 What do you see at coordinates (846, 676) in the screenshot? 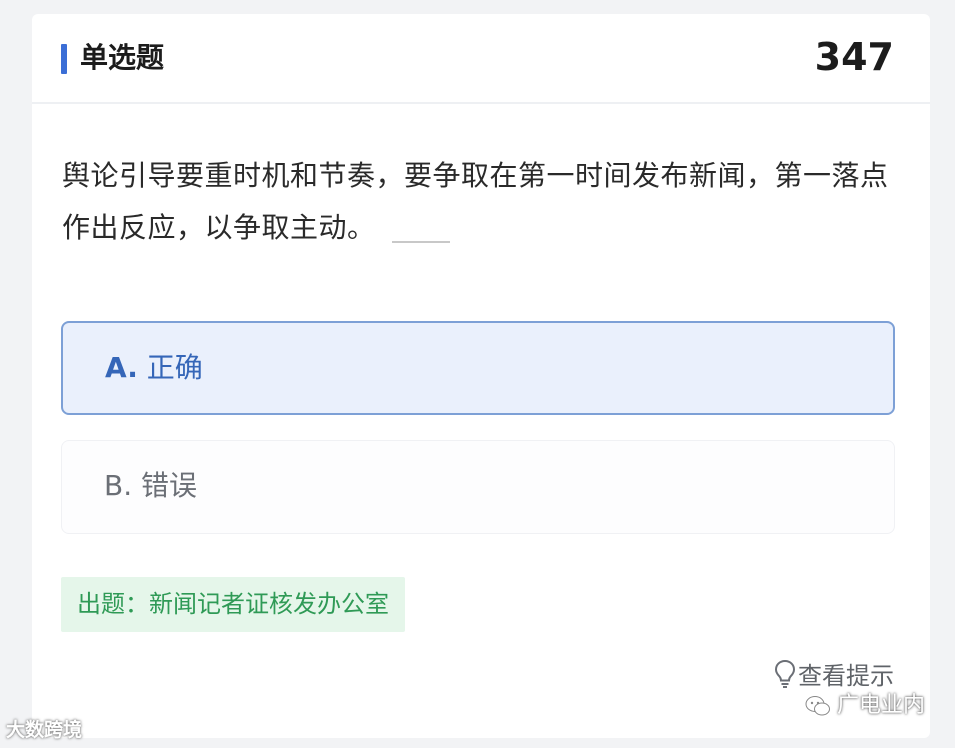
I see `view-hint-label: 查看提示` at bounding box center [846, 676].